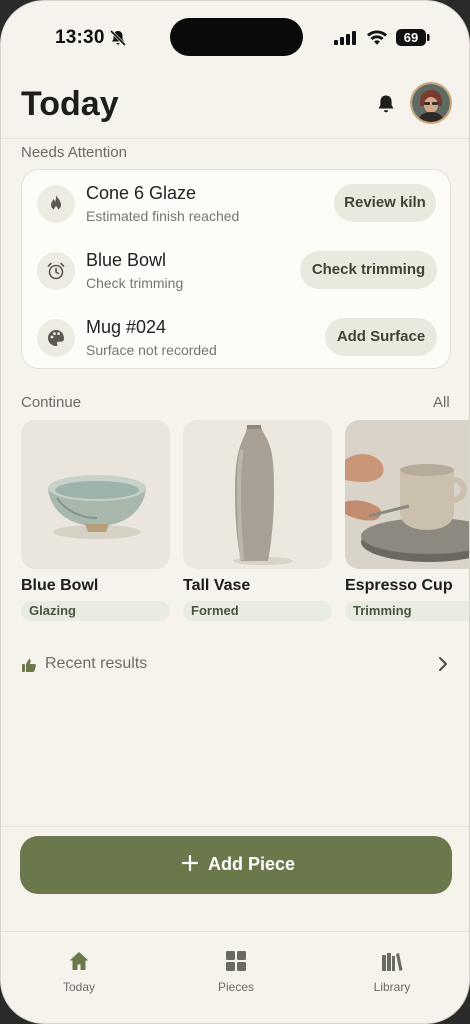  Describe the element at coordinates (95, 611) in the screenshot. I see `piece-status-badge: Glazing` at that location.